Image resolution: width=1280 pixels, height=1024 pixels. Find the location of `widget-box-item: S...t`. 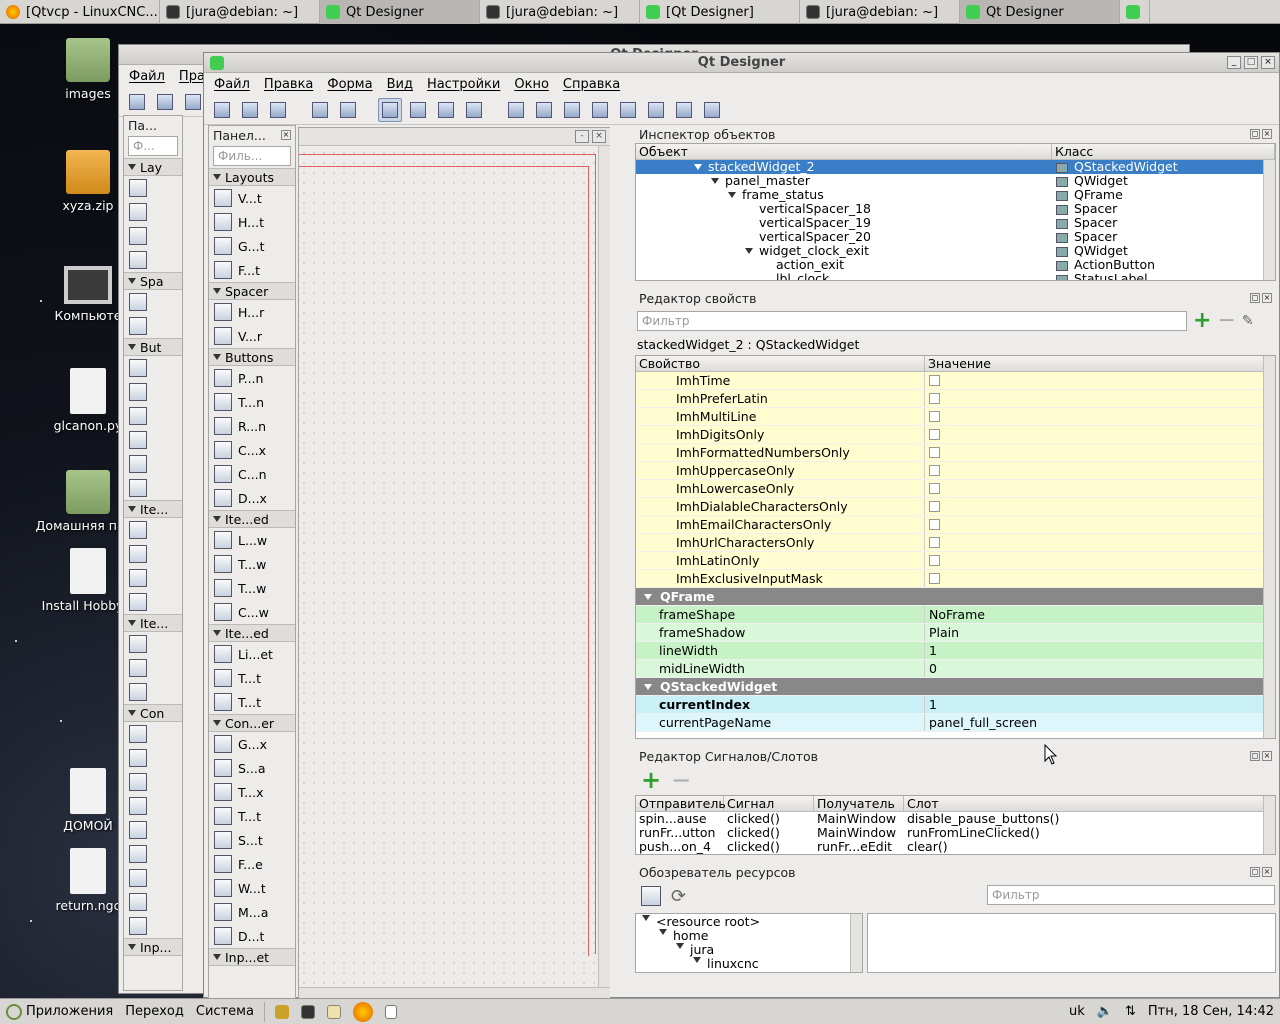

widget-box-item: S...t is located at coordinates (252, 840).